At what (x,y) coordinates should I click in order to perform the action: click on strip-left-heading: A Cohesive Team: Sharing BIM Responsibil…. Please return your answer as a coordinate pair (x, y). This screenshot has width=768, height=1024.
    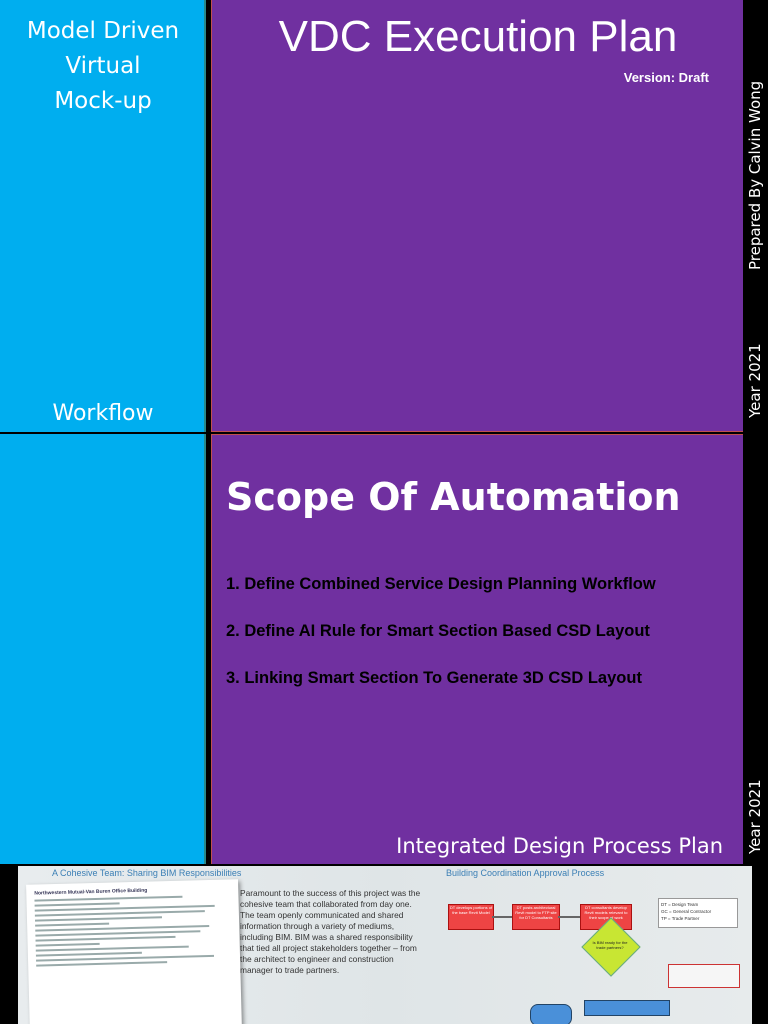
    Looking at the image, I should click on (147, 873).